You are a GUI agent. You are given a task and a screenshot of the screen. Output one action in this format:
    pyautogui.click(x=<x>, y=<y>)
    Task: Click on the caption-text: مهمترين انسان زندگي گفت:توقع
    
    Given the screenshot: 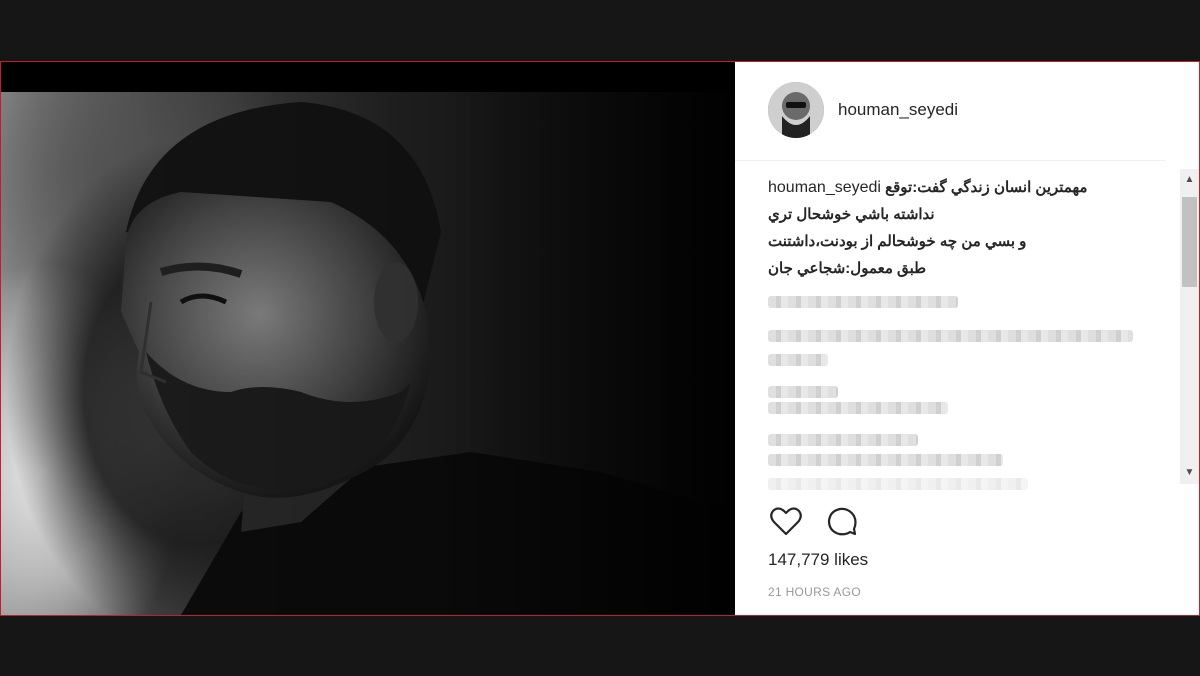 What is the action you would take?
    pyautogui.click(x=986, y=187)
    